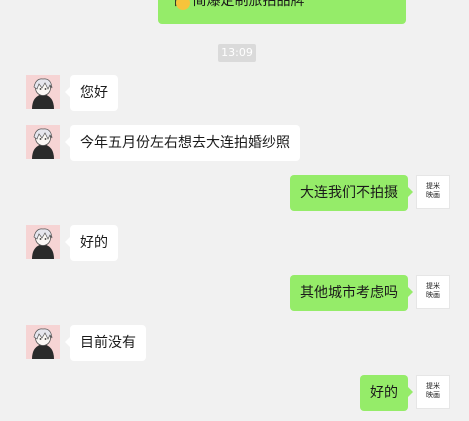  What do you see at coordinates (351, 193) in the screenshot?
I see `message-bubble-outgoing: 大连我们不拍摄` at bounding box center [351, 193].